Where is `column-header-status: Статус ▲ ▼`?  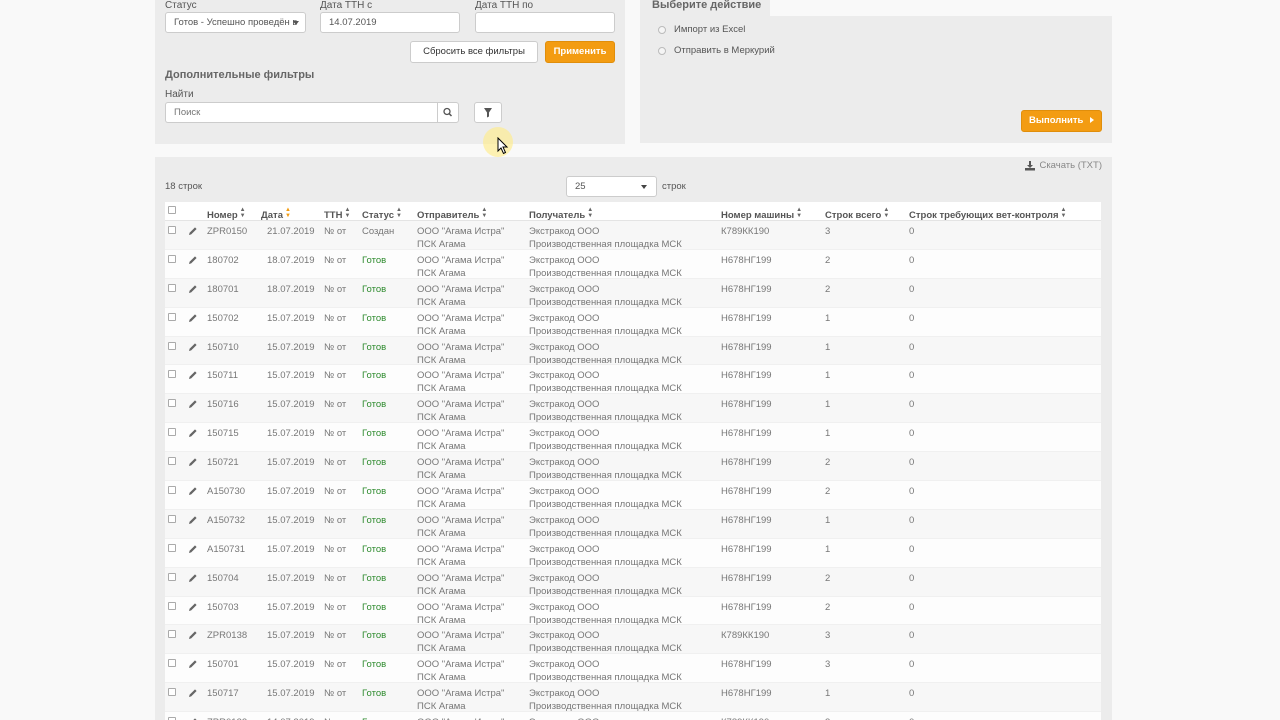 column-header-status: Статус ▲ ▼ is located at coordinates (382, 214).